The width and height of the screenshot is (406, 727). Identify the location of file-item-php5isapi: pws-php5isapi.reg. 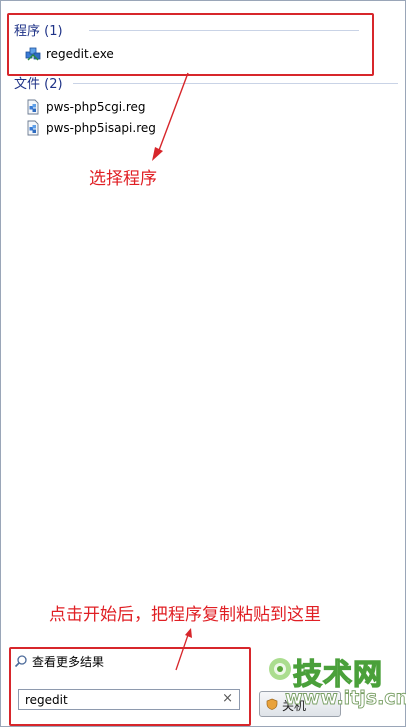
(90, 128).